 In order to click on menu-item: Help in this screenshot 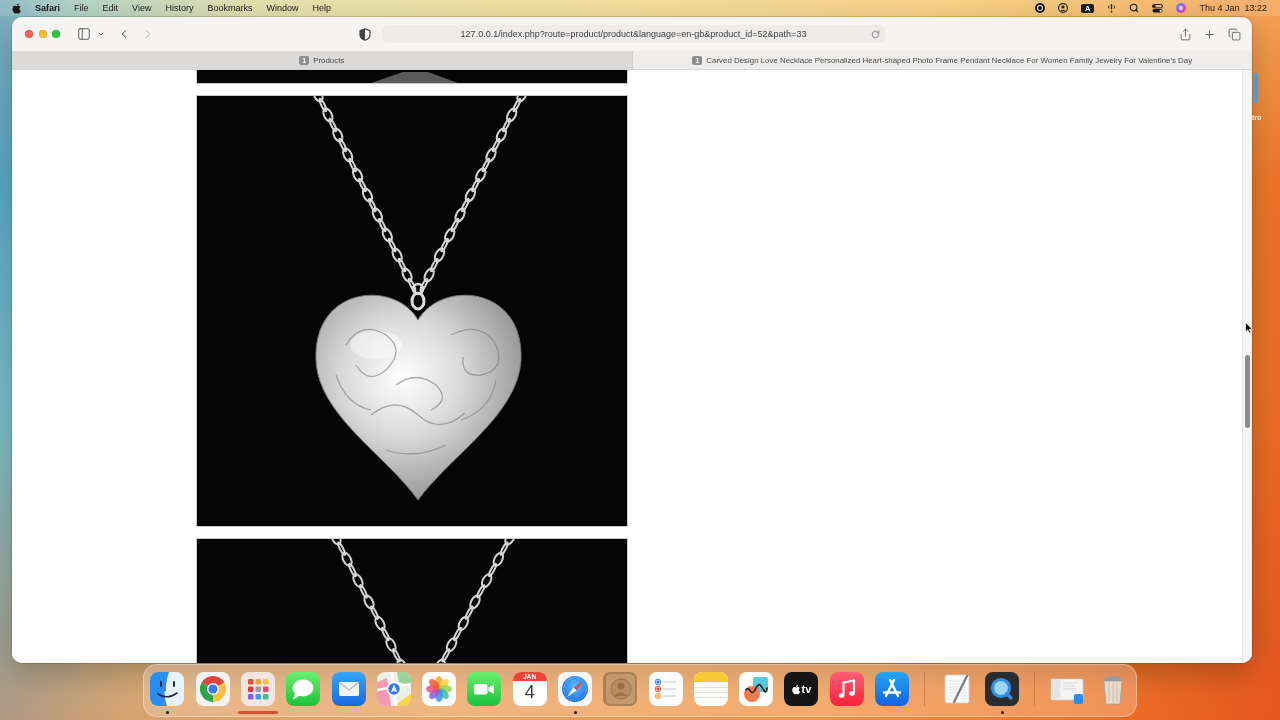, I will do `click(321, 8)`.